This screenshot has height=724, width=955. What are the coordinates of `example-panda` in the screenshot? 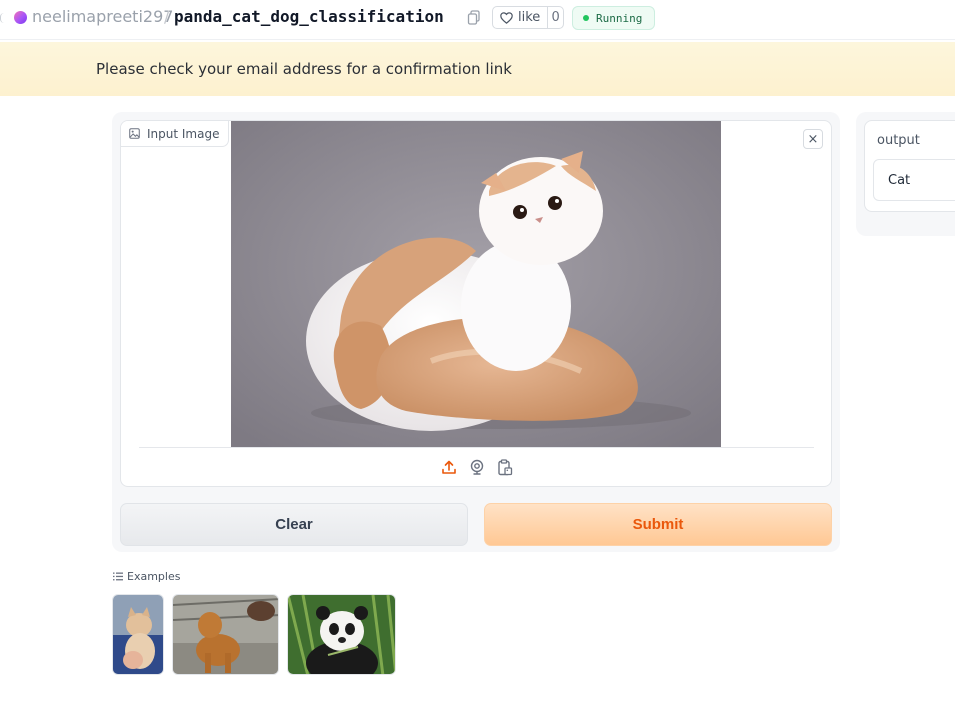 It's located at (341, 634).